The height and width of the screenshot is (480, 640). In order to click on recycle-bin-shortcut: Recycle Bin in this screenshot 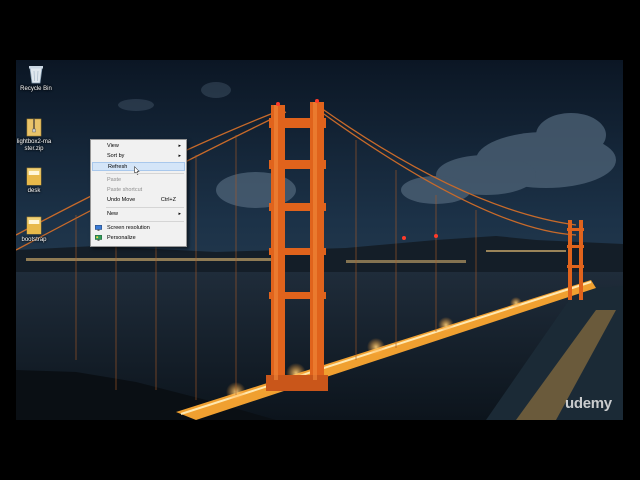, I will do `click(37, 78)`.